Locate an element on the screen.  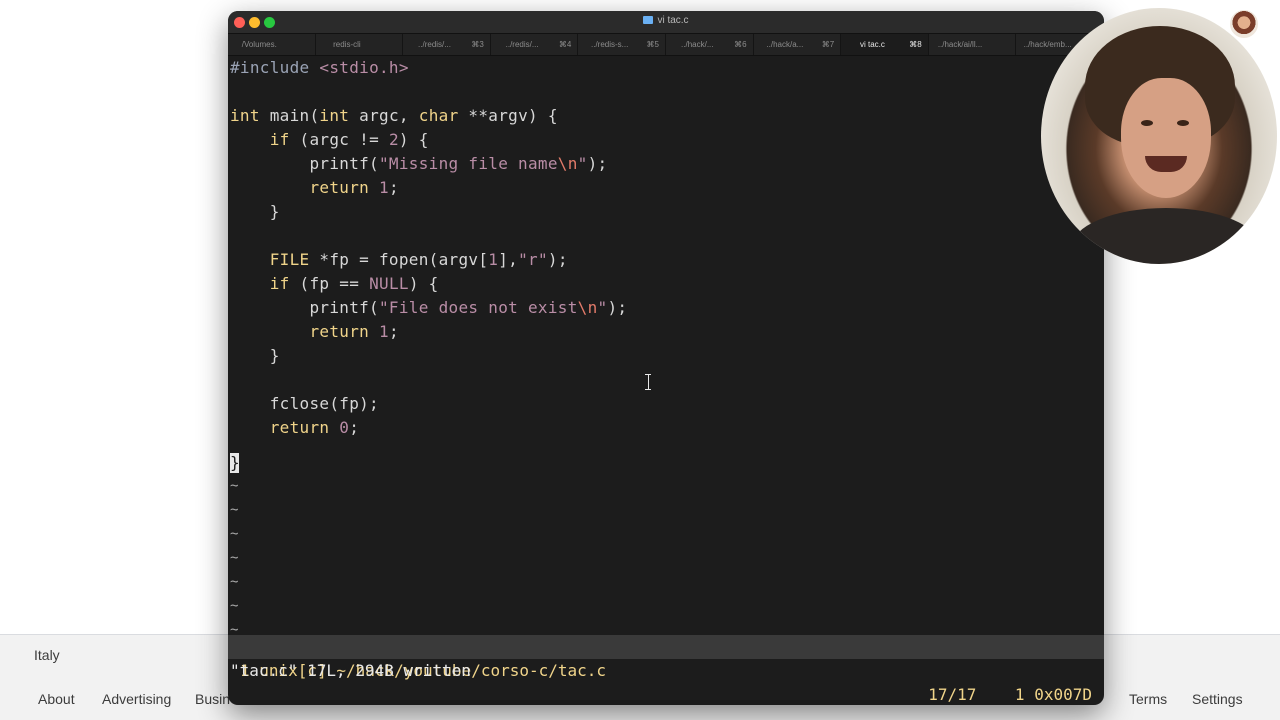
tab-6: ../hack/... ⌘6 is located at coordinates (710, 44).